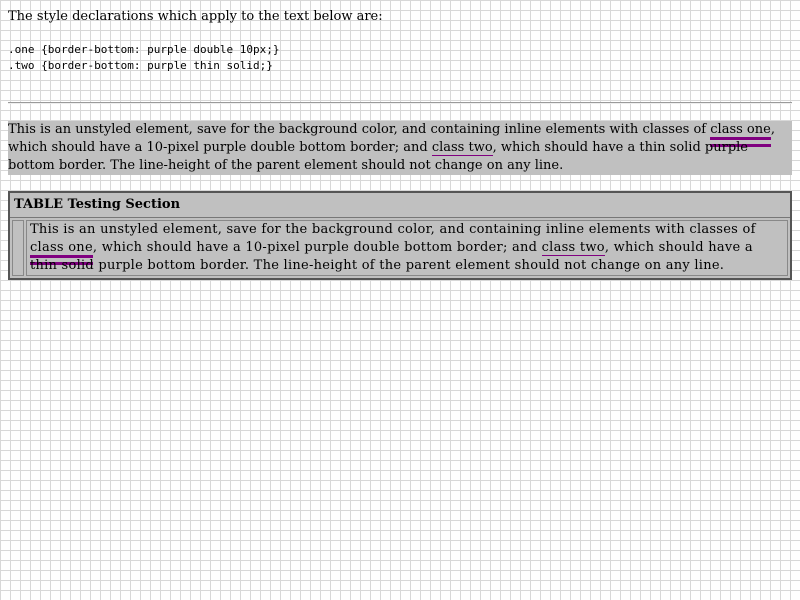 The width and height of the screenshot is (800, 600). I want to click on table-spacer-cell, so click(18, 248).